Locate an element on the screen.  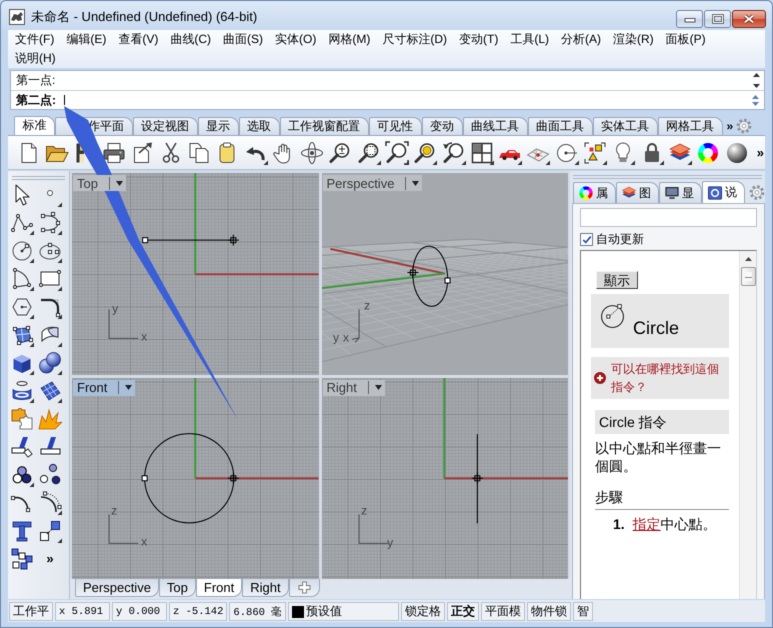
menu-item: 面板(P) is located at coordinates (686, 39).